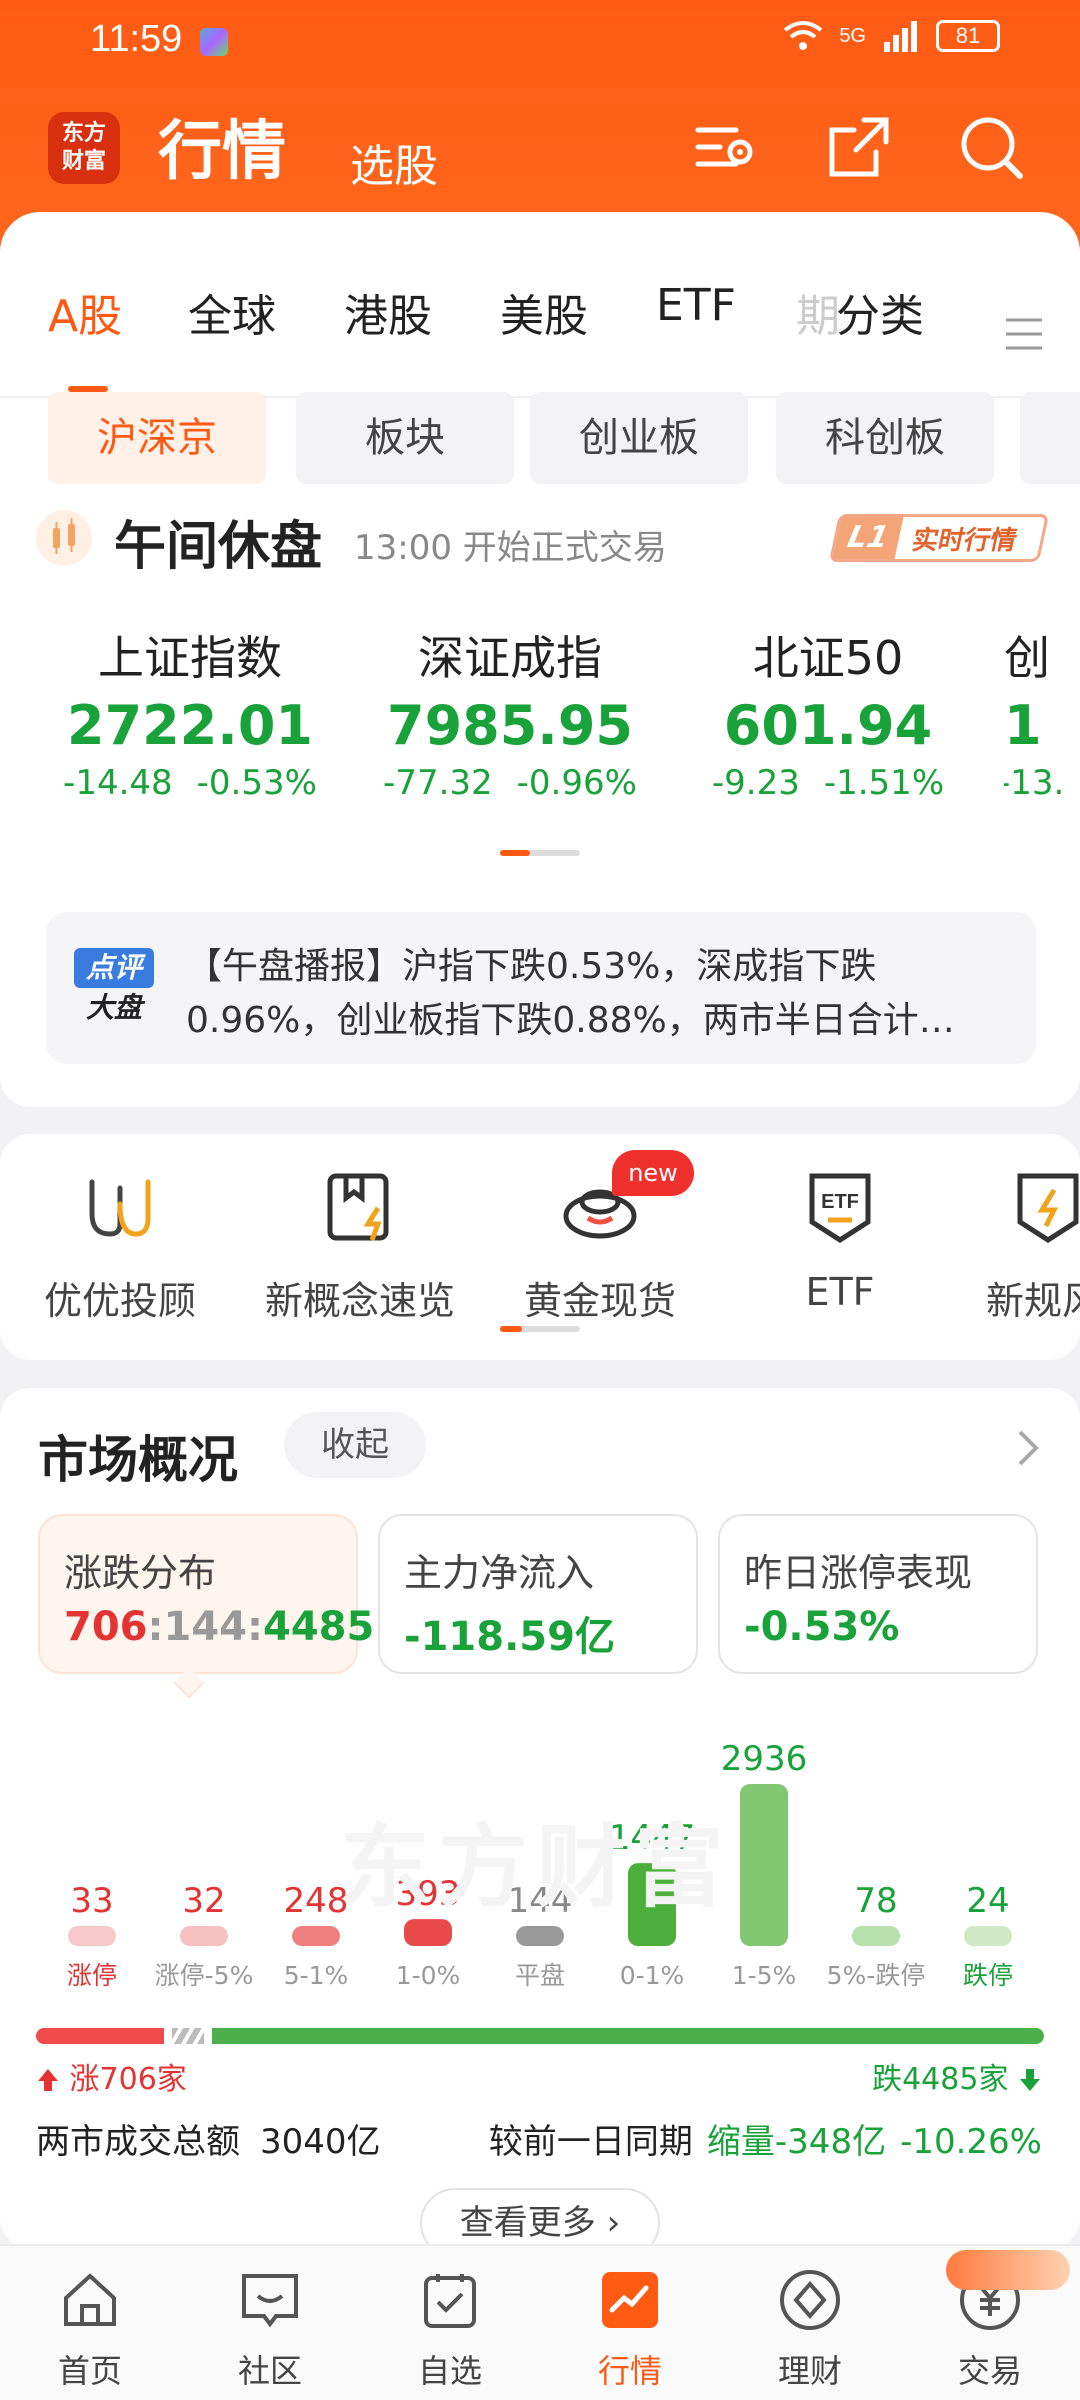  I want to click on index-change: -77.32, so click(438, 783).